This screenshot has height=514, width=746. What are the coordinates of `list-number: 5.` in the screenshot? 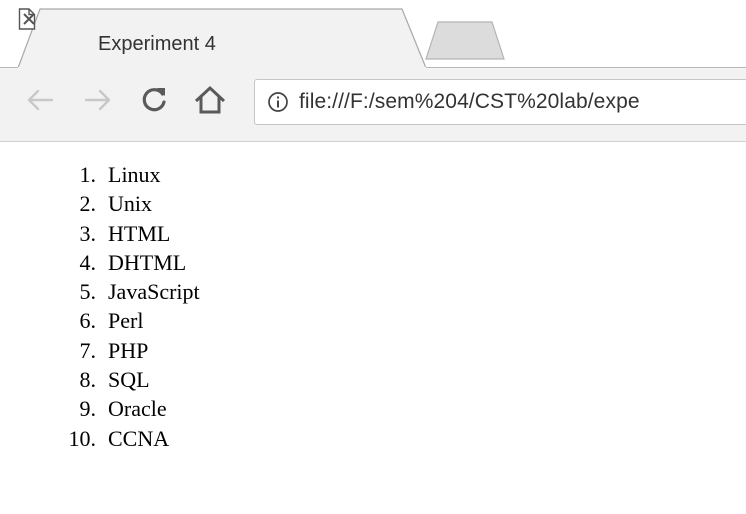 It's located at (88, 292).